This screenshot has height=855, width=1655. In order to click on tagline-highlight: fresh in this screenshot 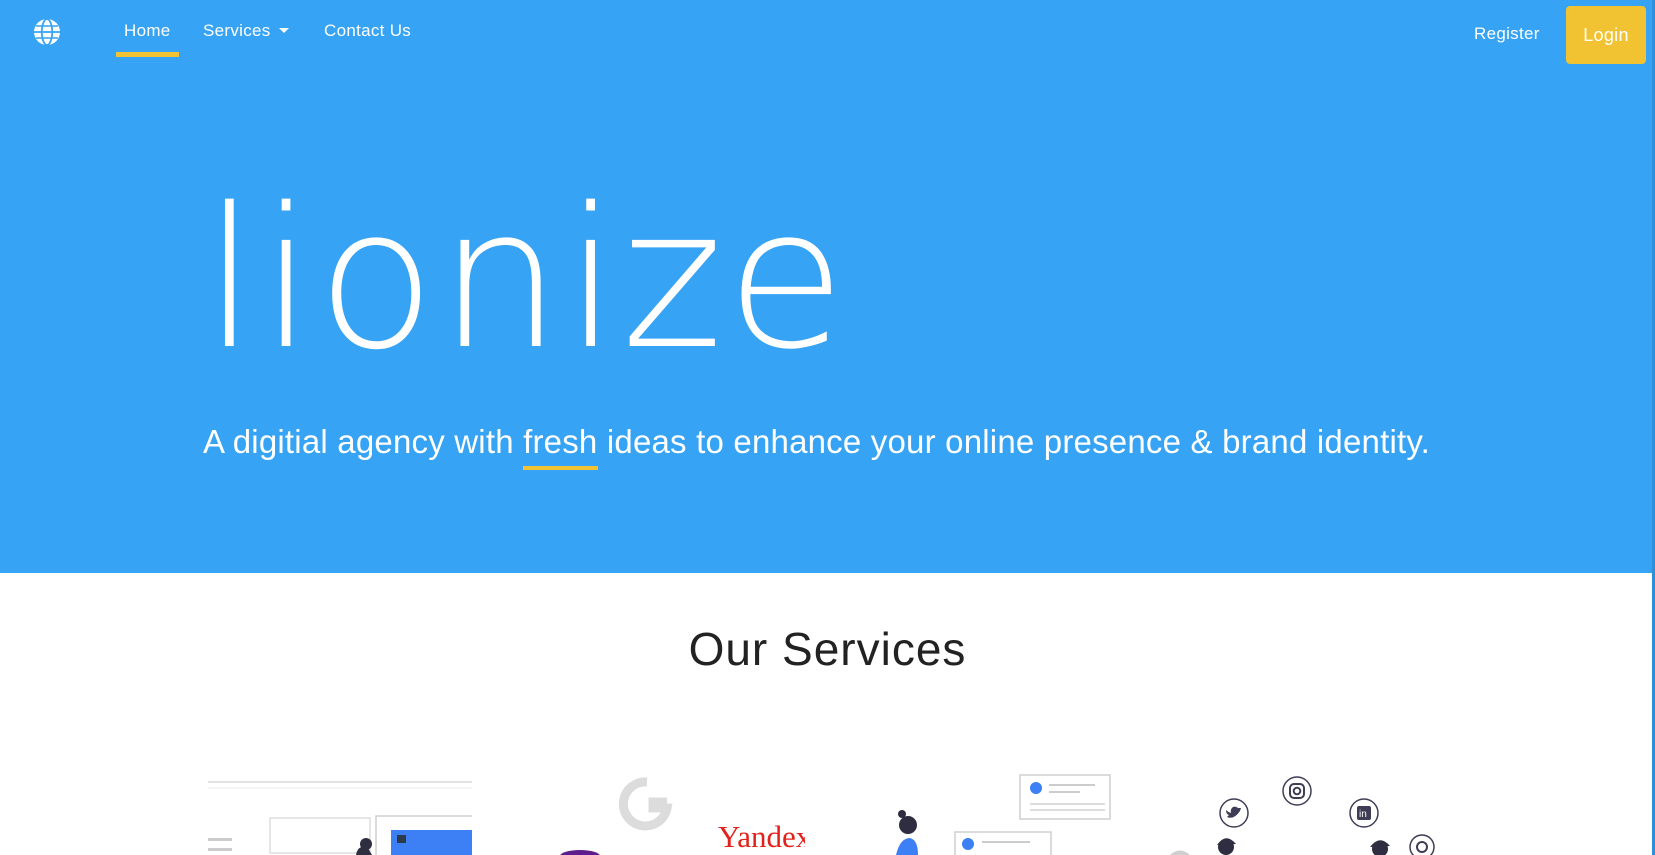, I will do `click(560, 446)`.